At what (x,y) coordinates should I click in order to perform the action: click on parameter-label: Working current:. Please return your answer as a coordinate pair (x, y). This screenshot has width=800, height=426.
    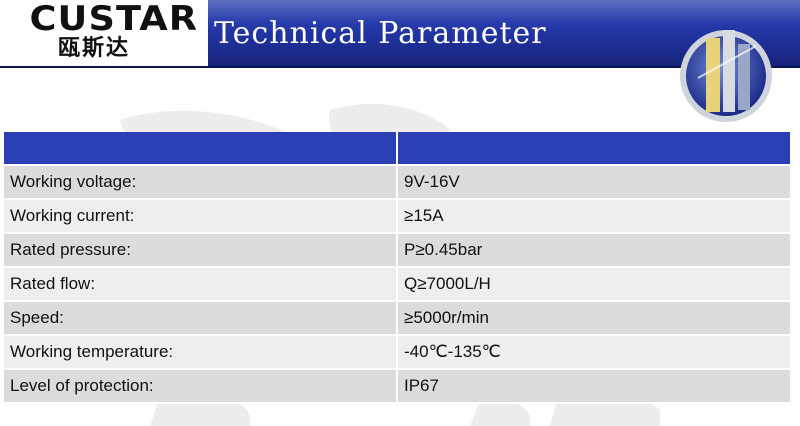
    Looking at the image, I should click on (201, 216).